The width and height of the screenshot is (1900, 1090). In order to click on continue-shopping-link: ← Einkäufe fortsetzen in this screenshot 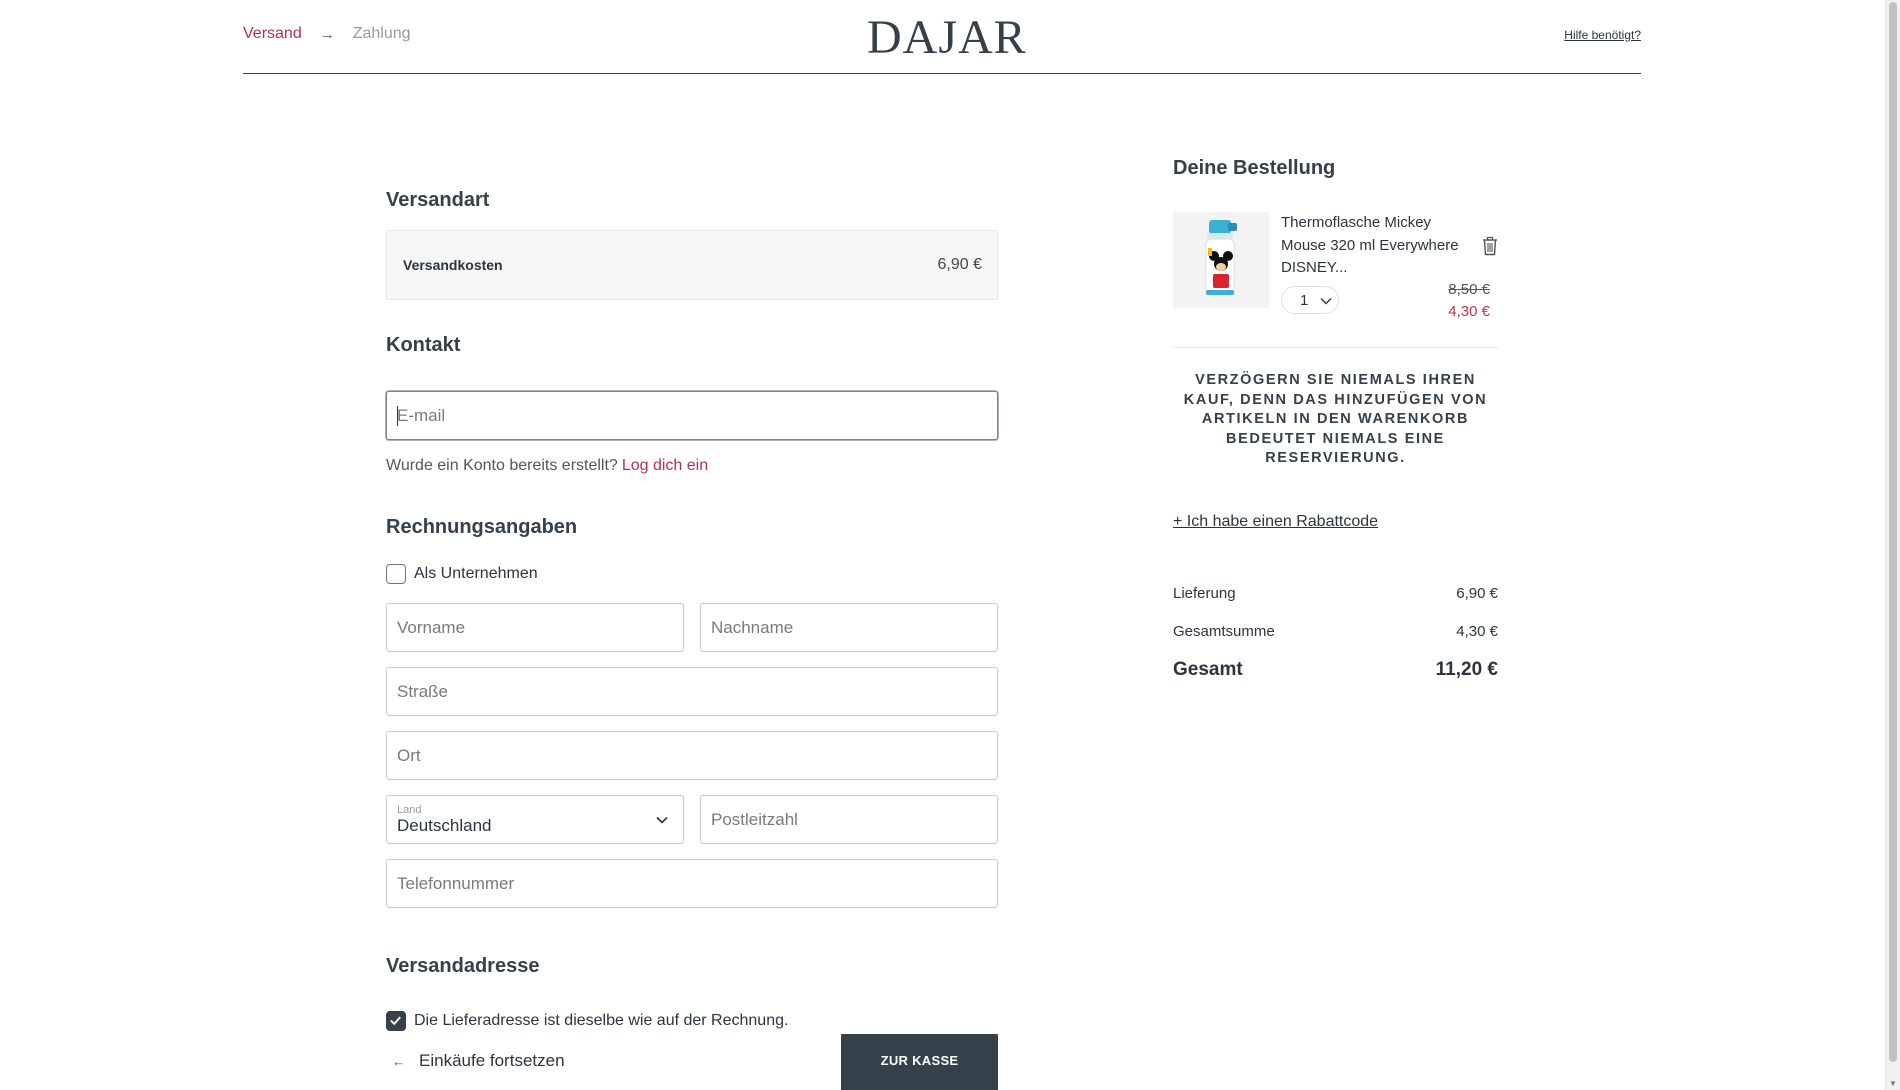, I will do `click(478, 1061)`.